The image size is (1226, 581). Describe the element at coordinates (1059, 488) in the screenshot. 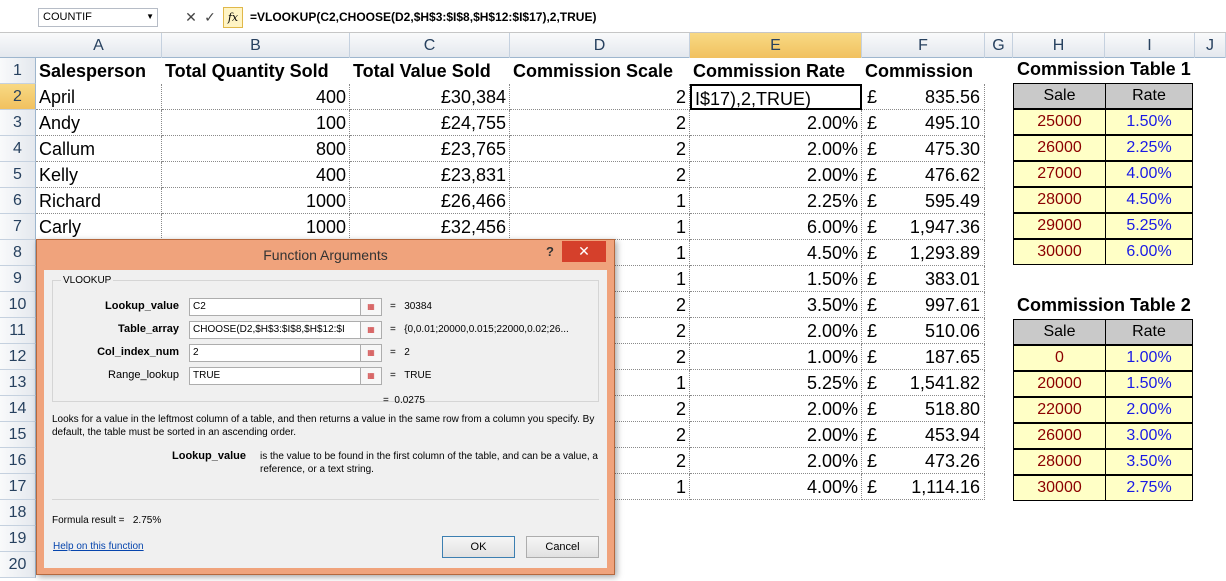

I see `table2-sale-cell: 30000` at that location.